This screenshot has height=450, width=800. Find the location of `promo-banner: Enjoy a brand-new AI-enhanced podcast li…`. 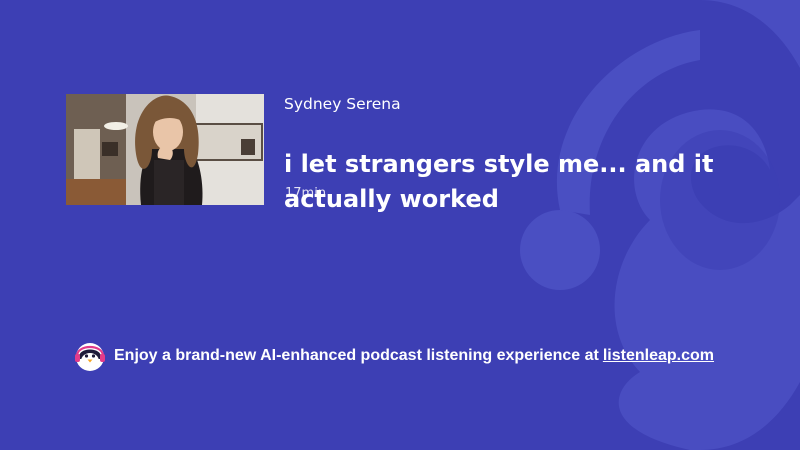

promo-banner: Enjoy a brand-new AI-enhanced podcast li… is located at coordinates (394, 356).